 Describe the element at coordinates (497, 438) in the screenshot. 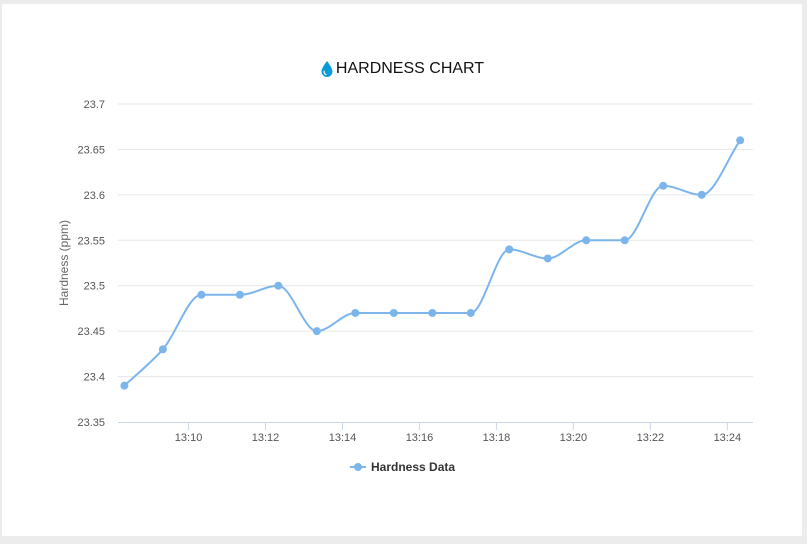

I see `x-tick-label: 13:18` at that location.